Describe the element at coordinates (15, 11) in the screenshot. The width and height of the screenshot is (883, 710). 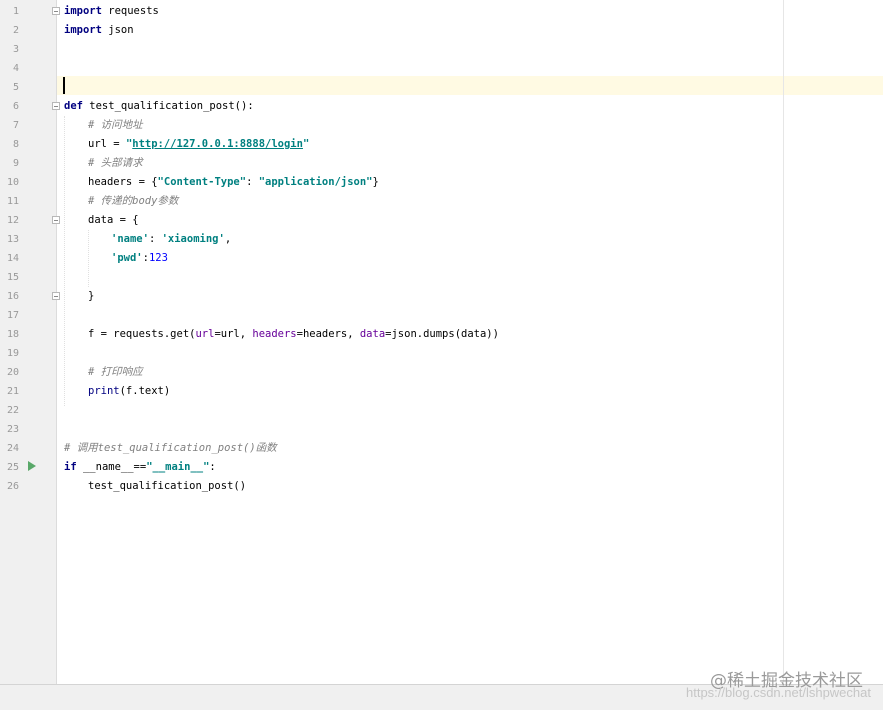
I see `line-number: 1` at that location.